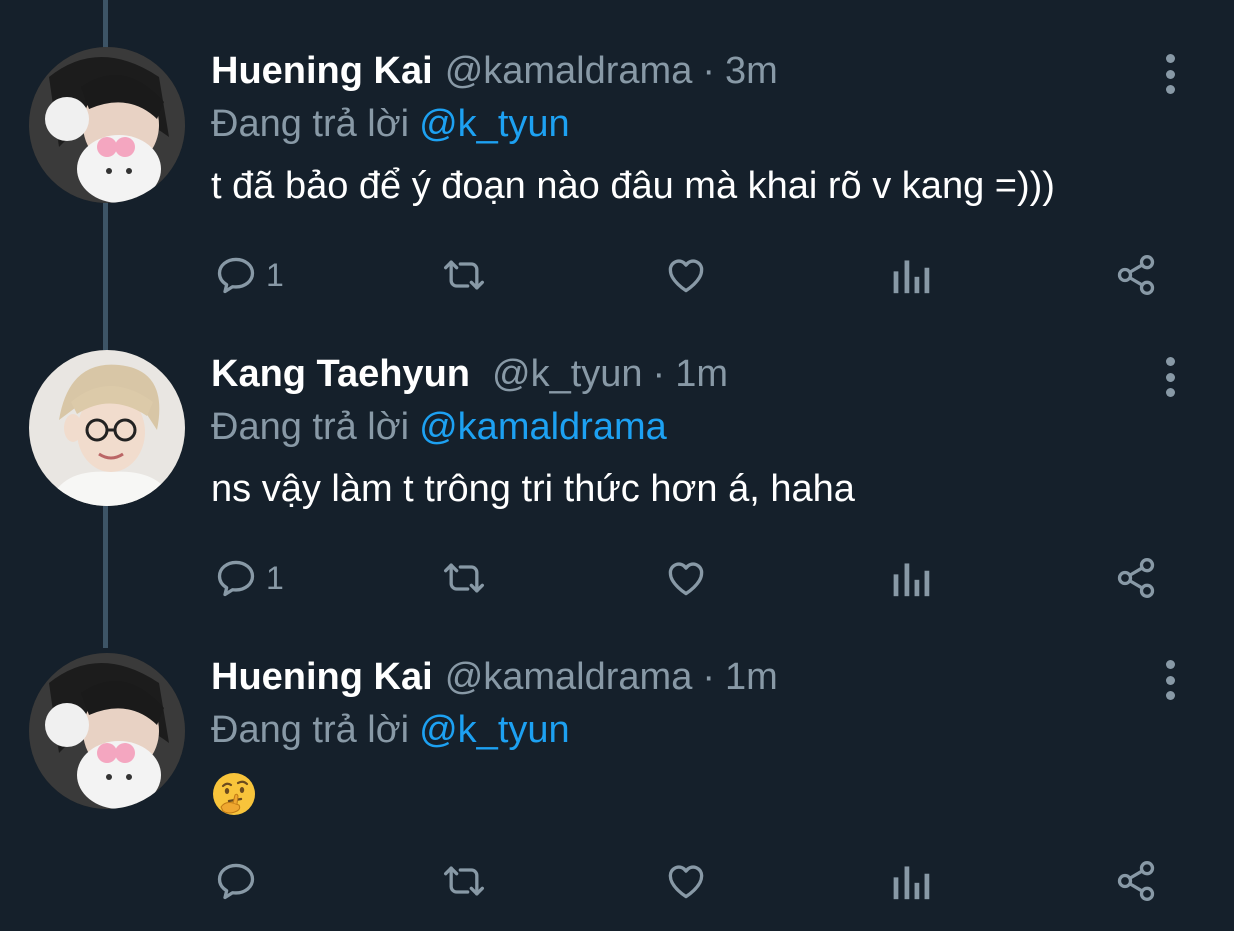 The width and height of the screenshot is (1234, 931). I want to click on mention-link: @kamaldrama, so click(543, 427).